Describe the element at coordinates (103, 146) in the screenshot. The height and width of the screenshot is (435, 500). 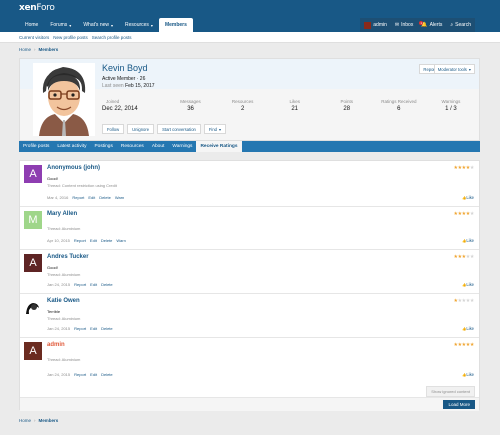
I see `tab-postings: Postings` at that location.